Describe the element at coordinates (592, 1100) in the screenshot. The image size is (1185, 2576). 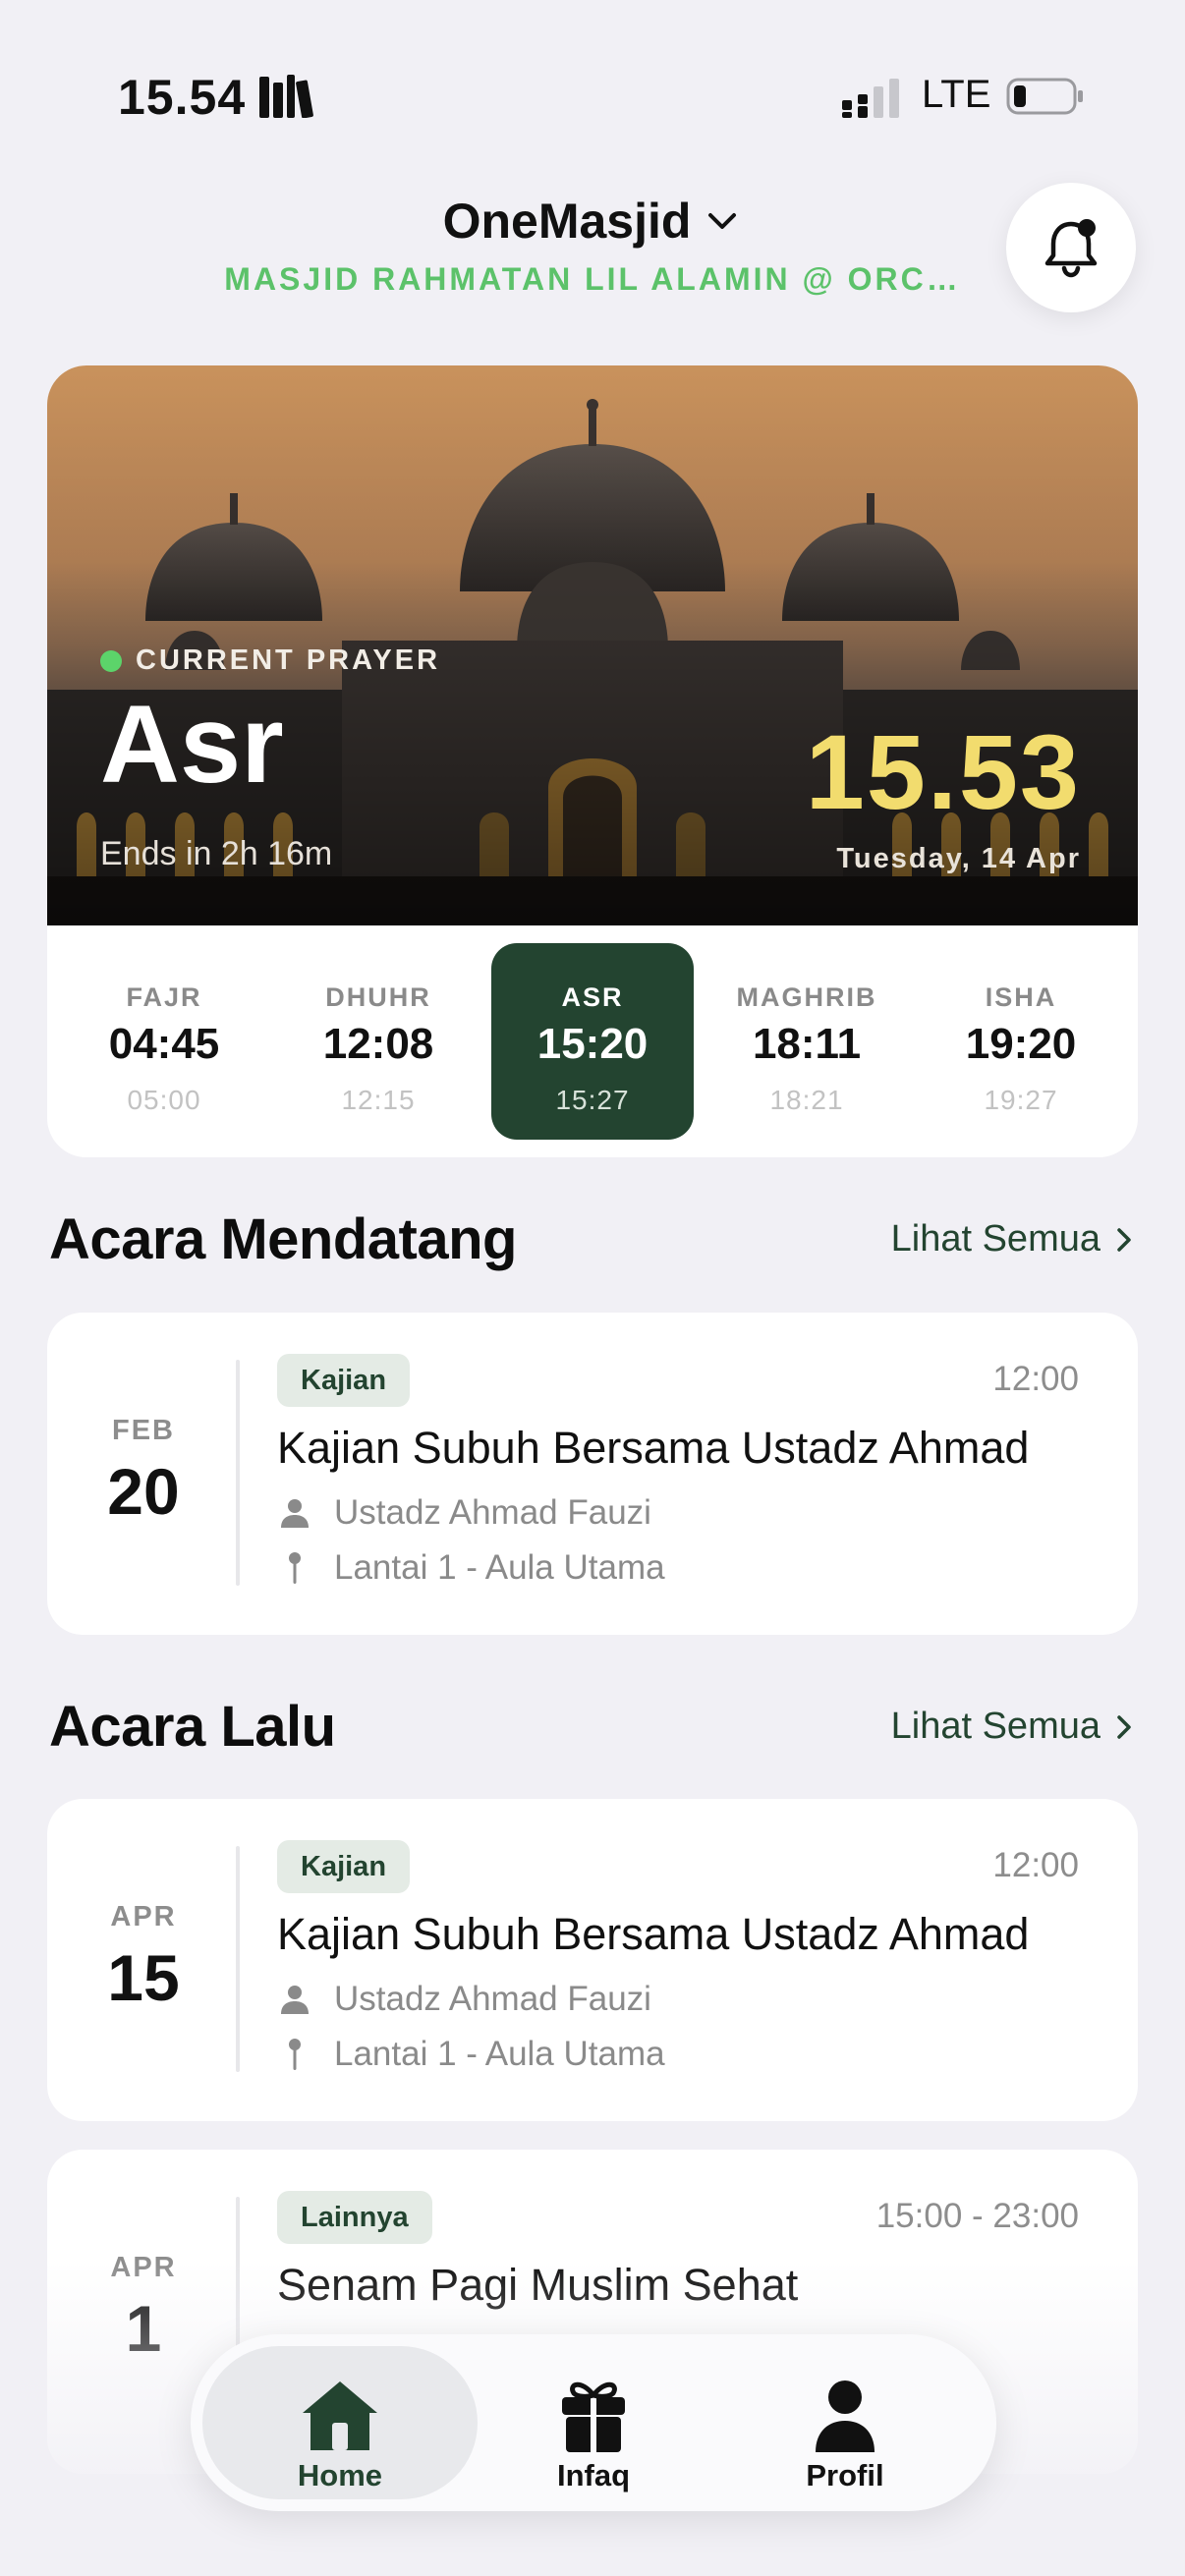
I see `iqamah-time: 15:27` at that location.